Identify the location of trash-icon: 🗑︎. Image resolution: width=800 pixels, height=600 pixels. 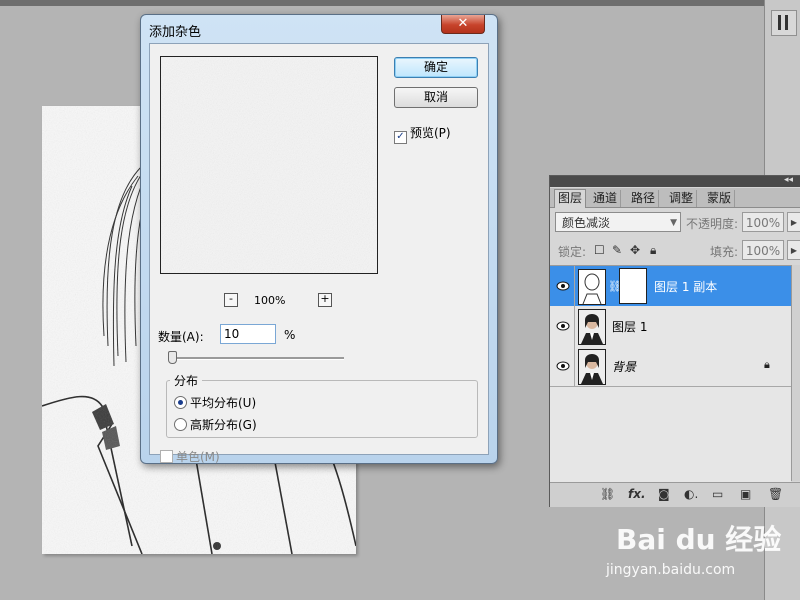
(775, 494).